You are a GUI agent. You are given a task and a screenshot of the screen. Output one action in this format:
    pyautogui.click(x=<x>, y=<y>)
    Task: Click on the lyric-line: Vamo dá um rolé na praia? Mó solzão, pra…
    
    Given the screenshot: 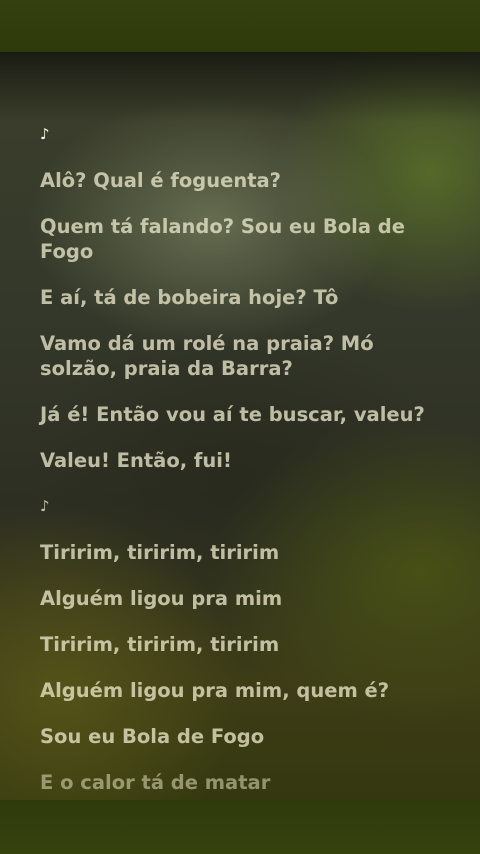 What is the action you would take?
    pyautogui.click(x=245, y=356)
    